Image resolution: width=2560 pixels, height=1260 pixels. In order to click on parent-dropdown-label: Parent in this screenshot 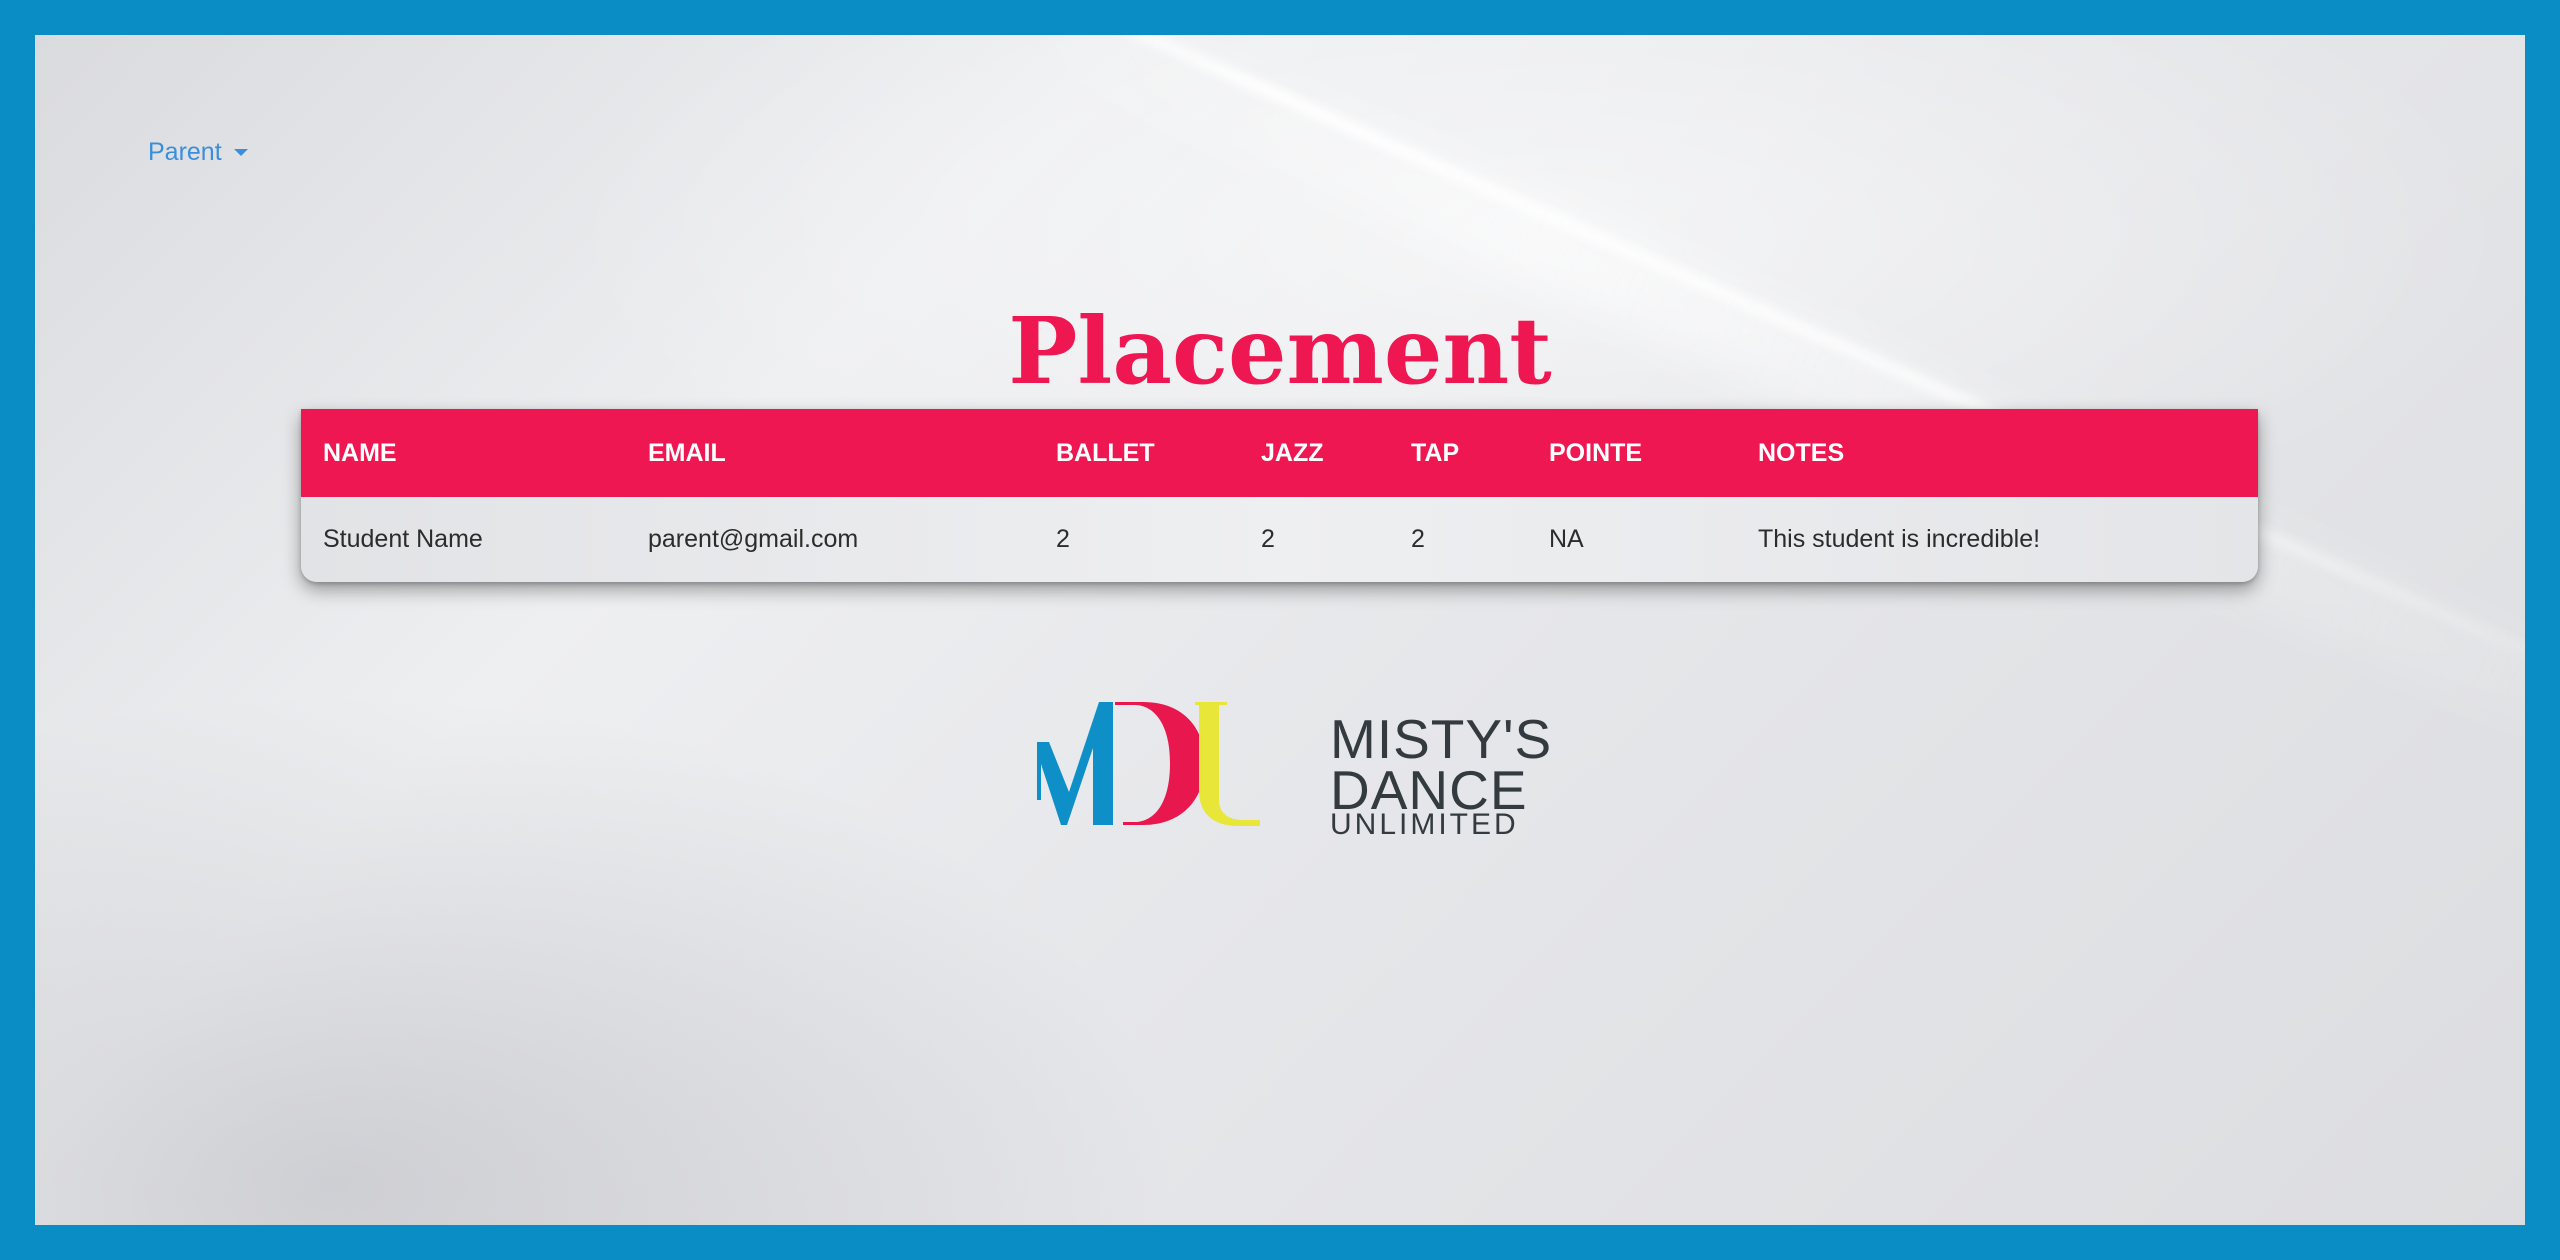, I will do `click(185, 152)`.